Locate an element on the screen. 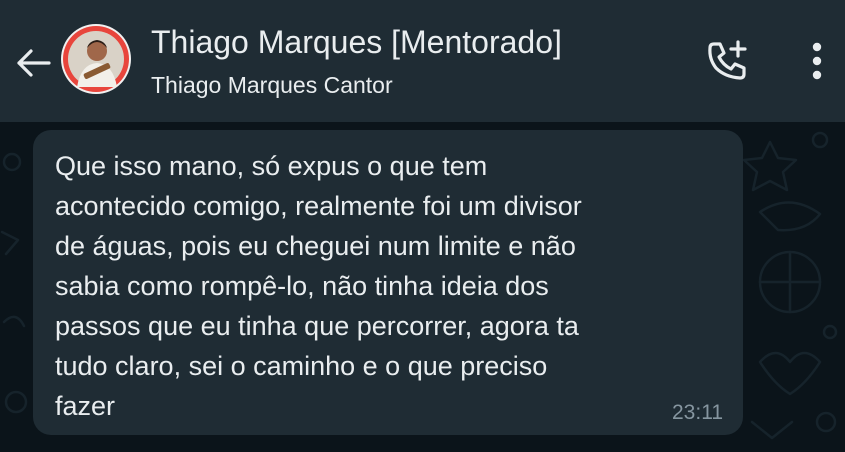 The image size is (845, 452). add-call-button is located at coordinates (728, 61).